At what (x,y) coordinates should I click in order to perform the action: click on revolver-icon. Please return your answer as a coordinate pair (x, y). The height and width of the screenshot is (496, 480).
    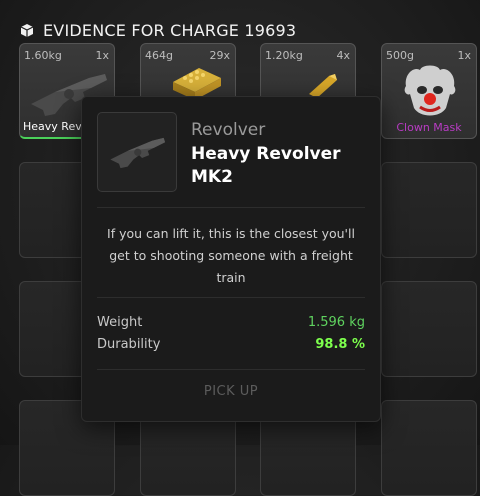
    Looking at the image, I should click on (138, 153).